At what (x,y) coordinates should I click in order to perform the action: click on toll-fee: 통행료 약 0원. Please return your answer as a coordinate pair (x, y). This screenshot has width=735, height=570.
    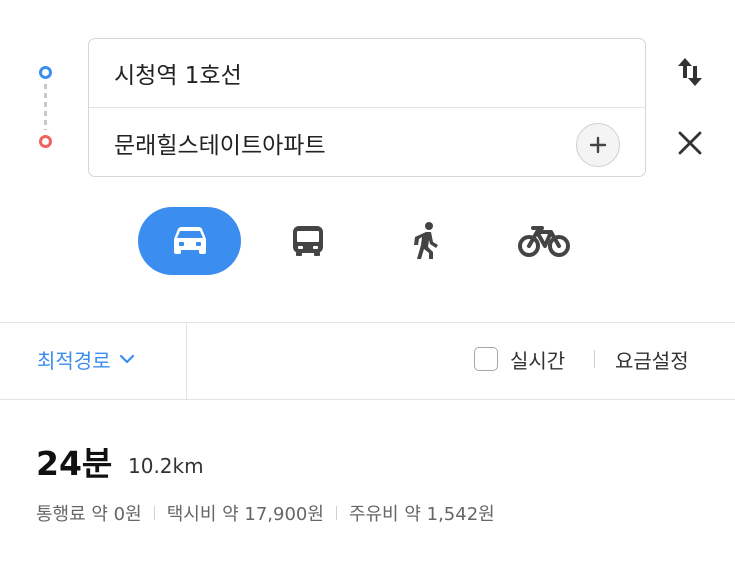
    Looking at the image, I should click on (89, 514).